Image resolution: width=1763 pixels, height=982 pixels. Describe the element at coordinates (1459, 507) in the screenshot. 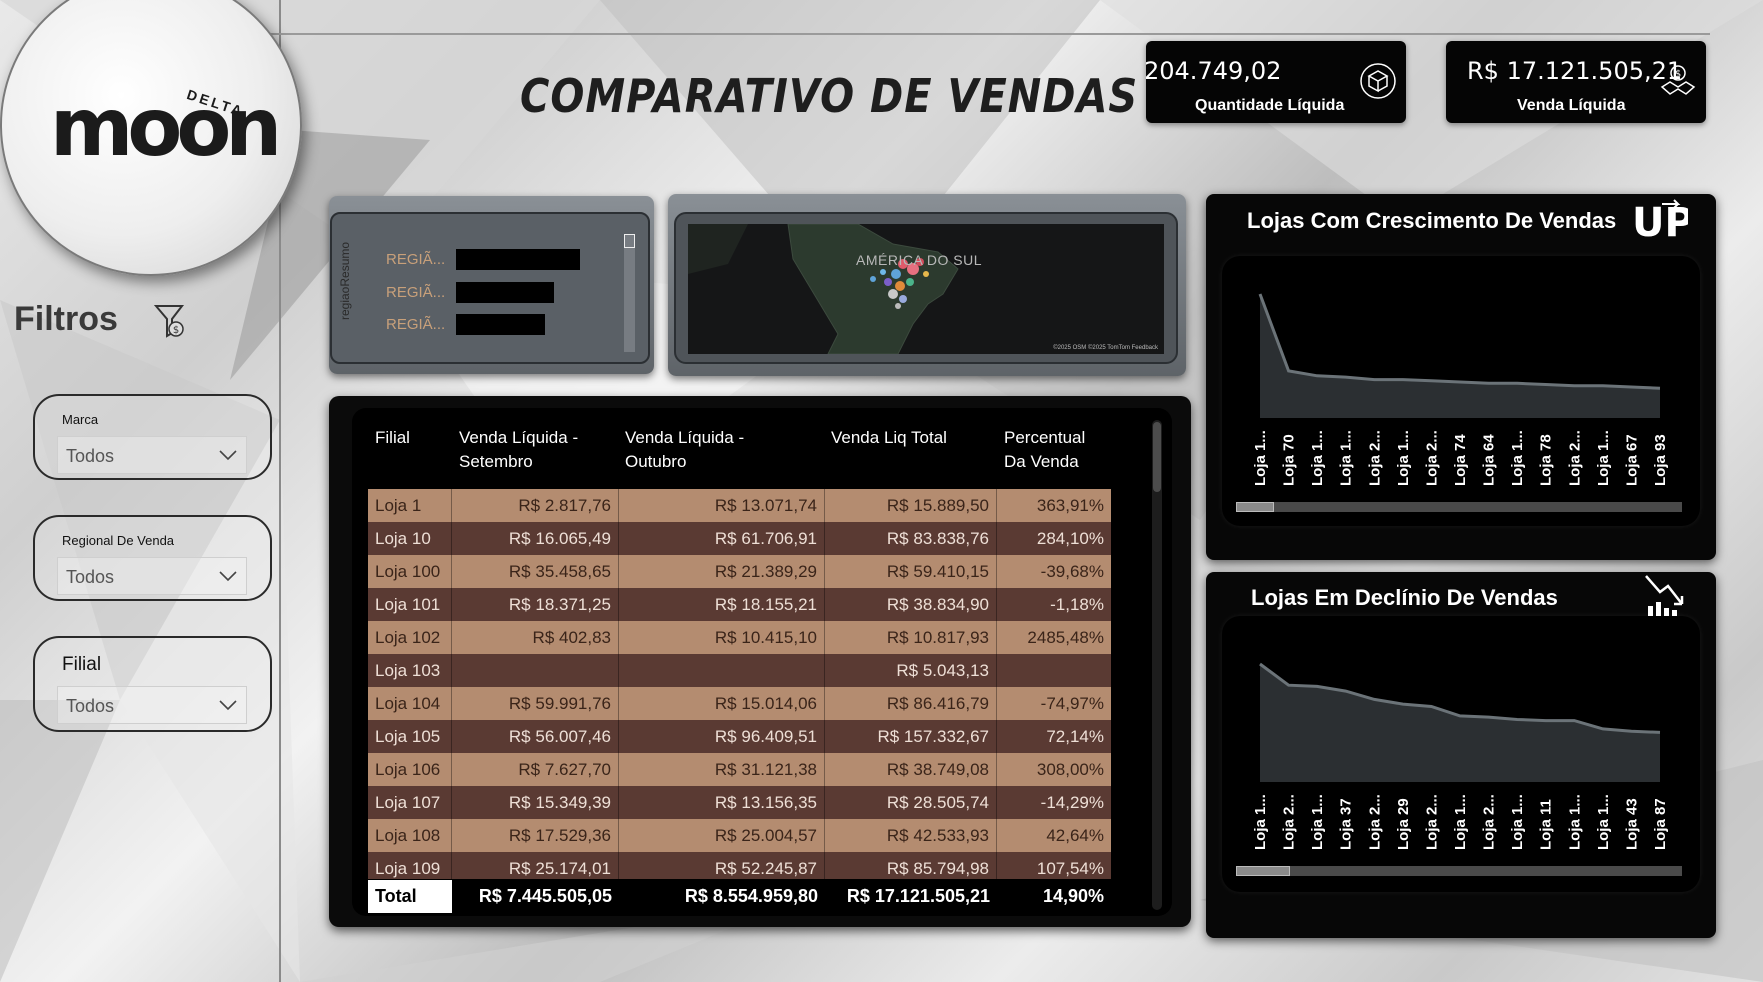

I see `growth-chart-scrollbar` at that location.